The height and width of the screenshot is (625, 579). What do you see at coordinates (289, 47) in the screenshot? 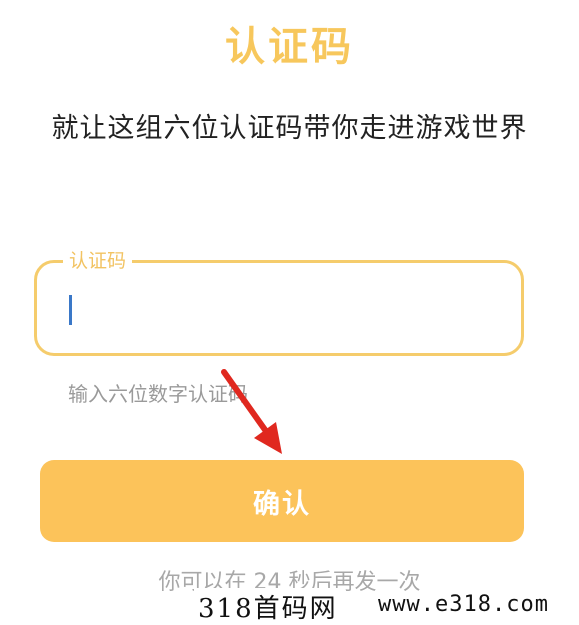
I see `page-title: 认证码` at bounding box center [289, 47].